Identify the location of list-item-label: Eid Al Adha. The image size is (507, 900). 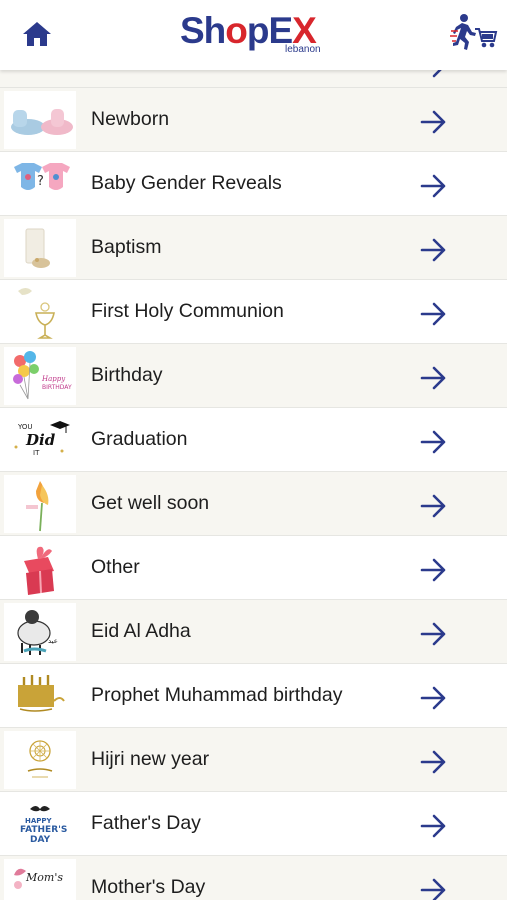
(141, 631).